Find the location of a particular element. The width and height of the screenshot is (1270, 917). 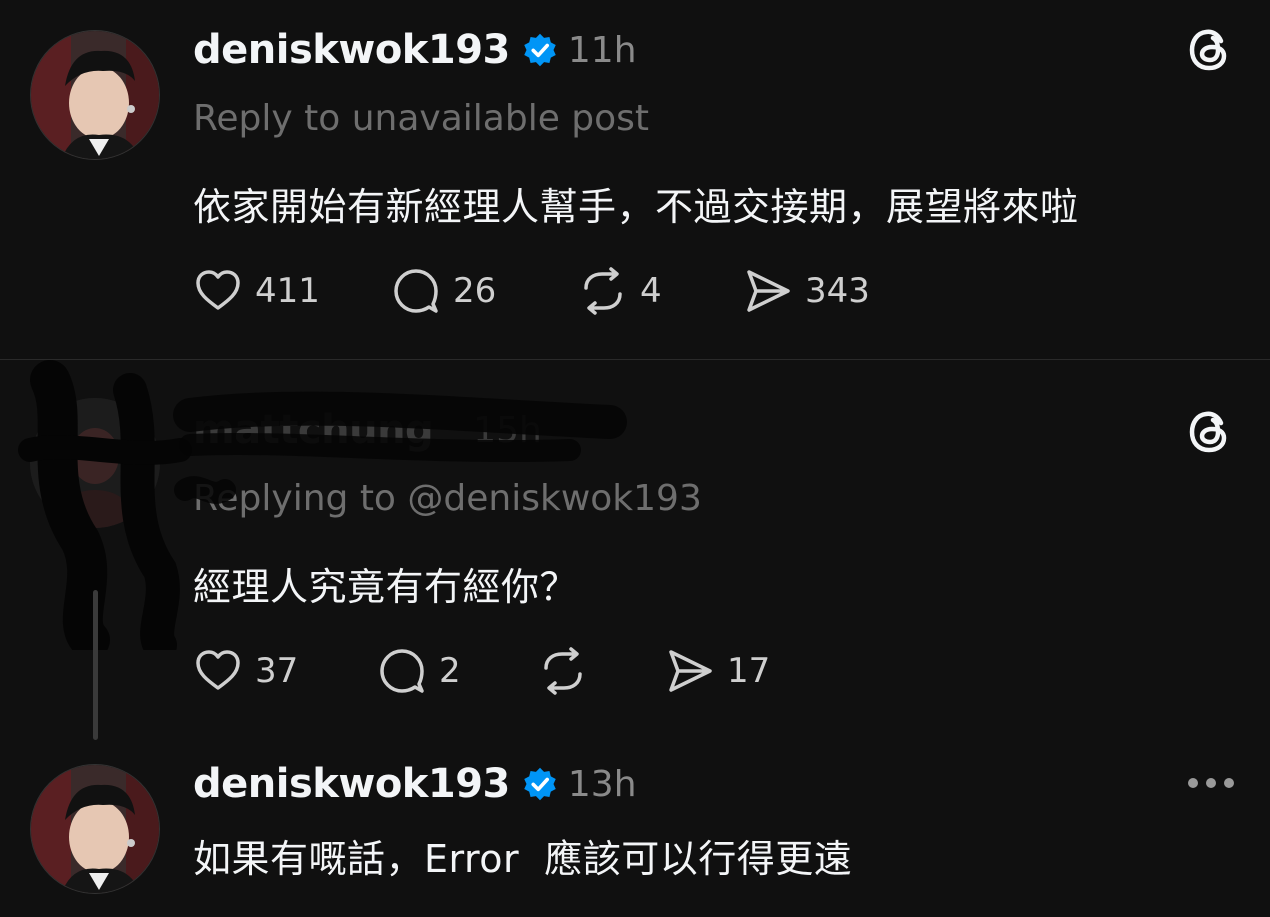

reply-count: 26 is located at coordinates (475, 291).